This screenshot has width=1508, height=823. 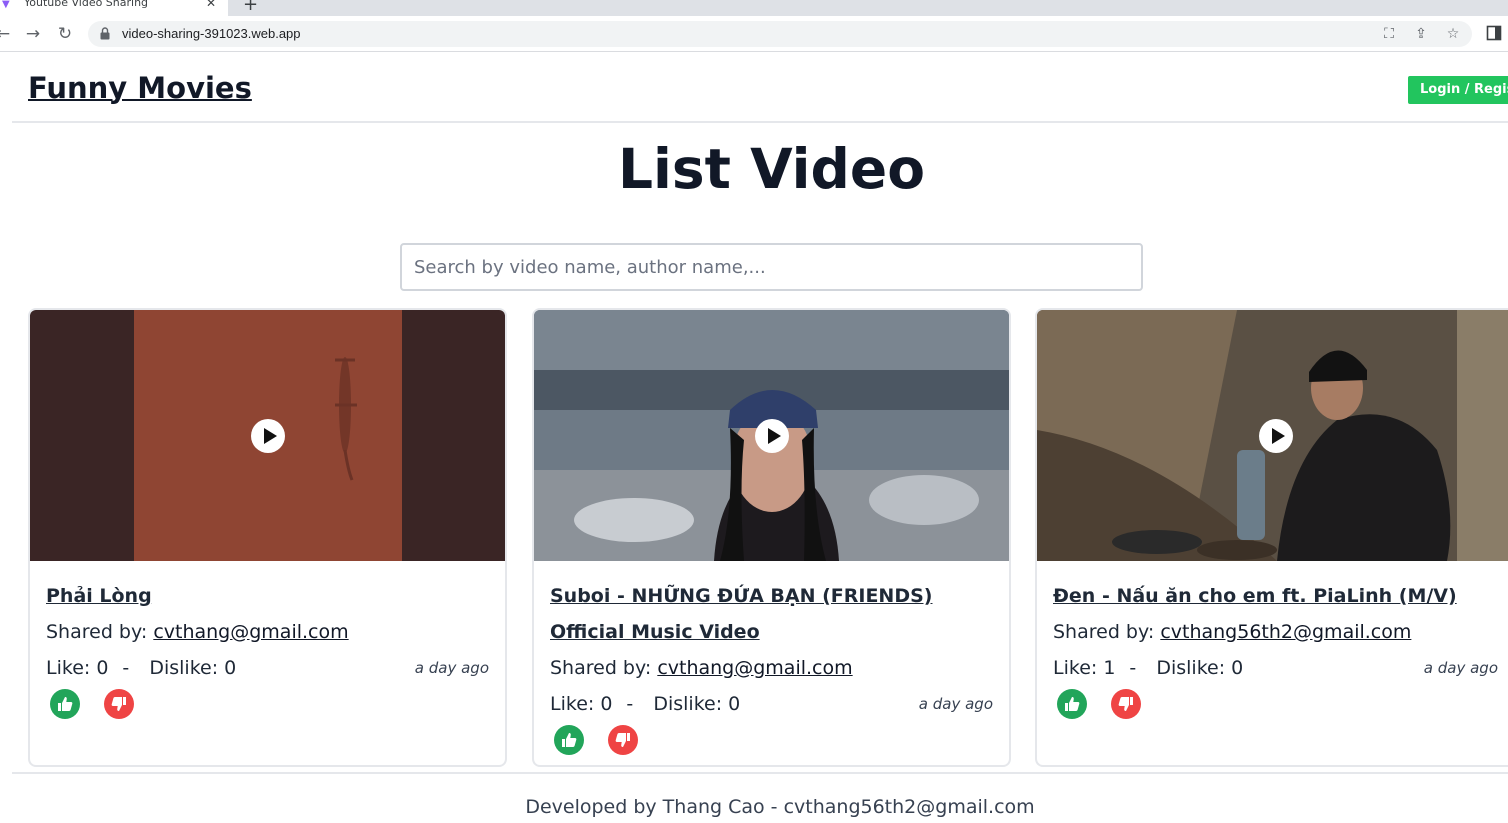 I want to click on translate-icon: ⛶, so click(x=1389, y=34).